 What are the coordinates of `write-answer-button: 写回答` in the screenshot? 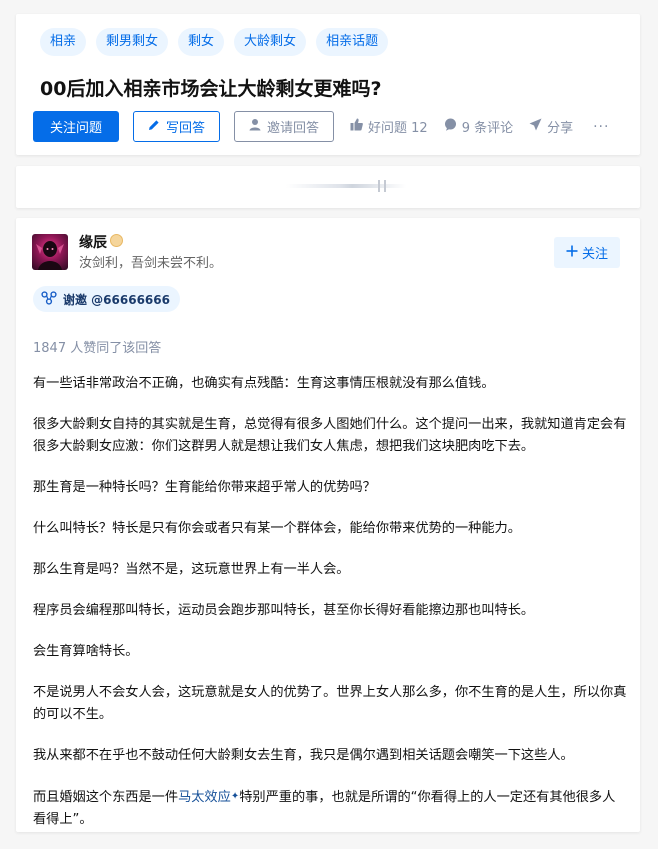 It's located at (176, 126).